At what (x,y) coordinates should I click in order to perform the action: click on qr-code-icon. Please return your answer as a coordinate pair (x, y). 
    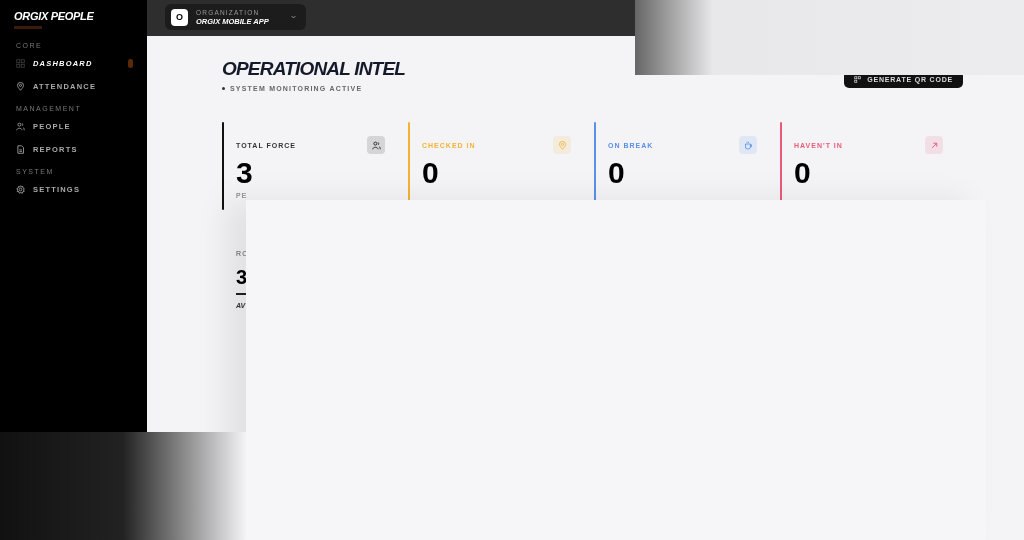
    Looking at the image, I should click on (858, 79).